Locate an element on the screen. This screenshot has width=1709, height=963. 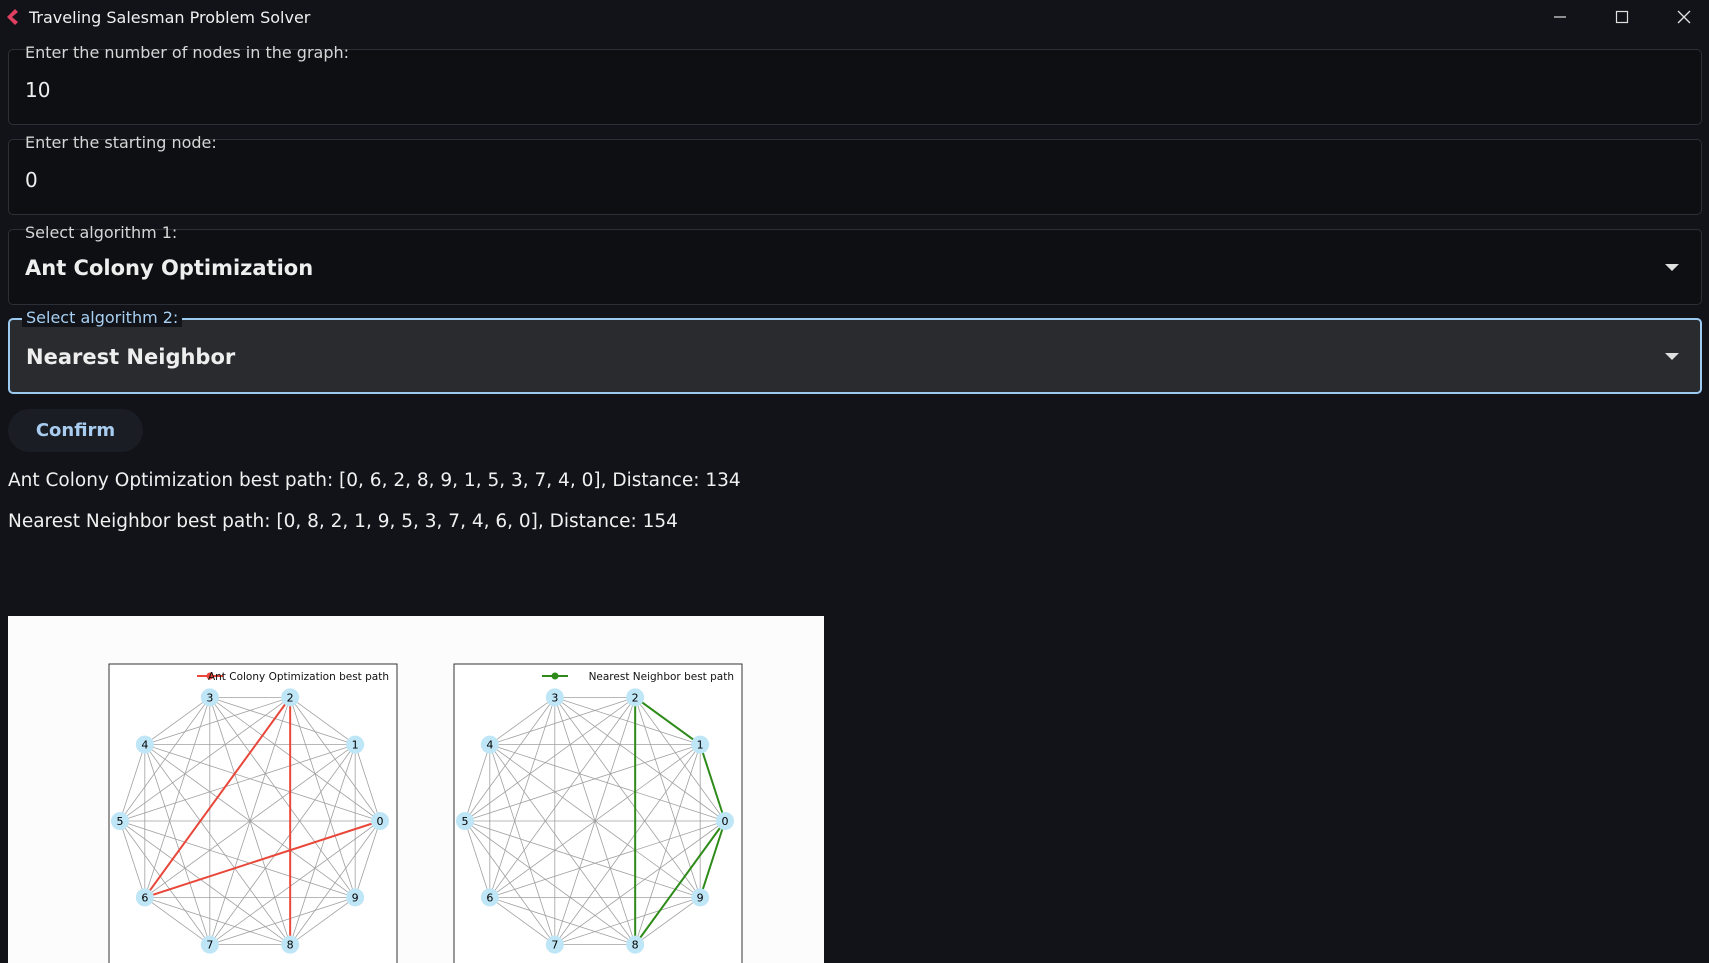
window-title: Traveling Salesman Problem Solver is located at coordinates (170, 17).